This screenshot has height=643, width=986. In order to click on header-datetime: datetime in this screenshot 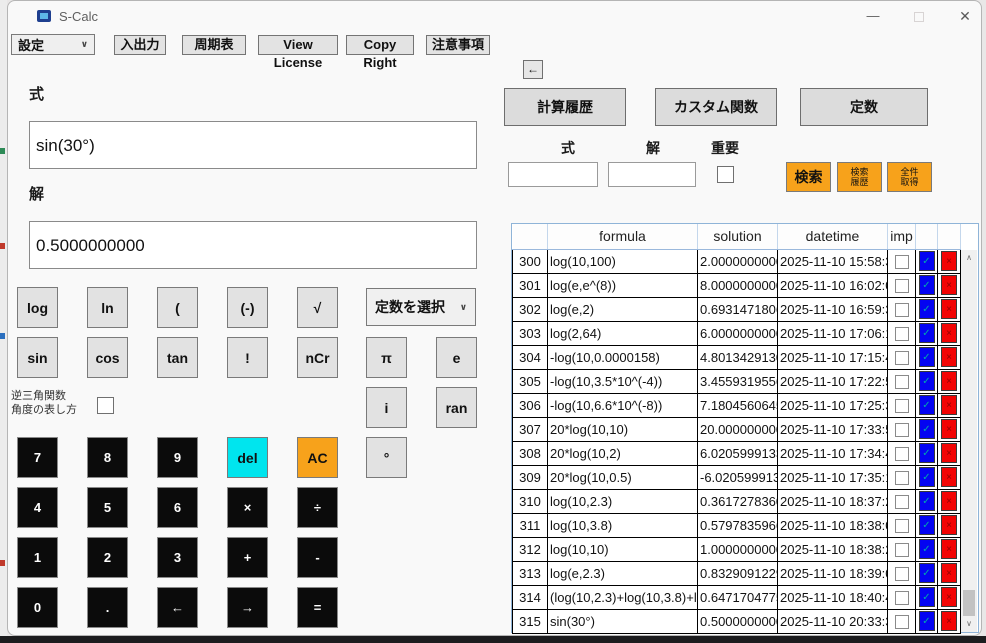, I will do `click(832, 237)`.